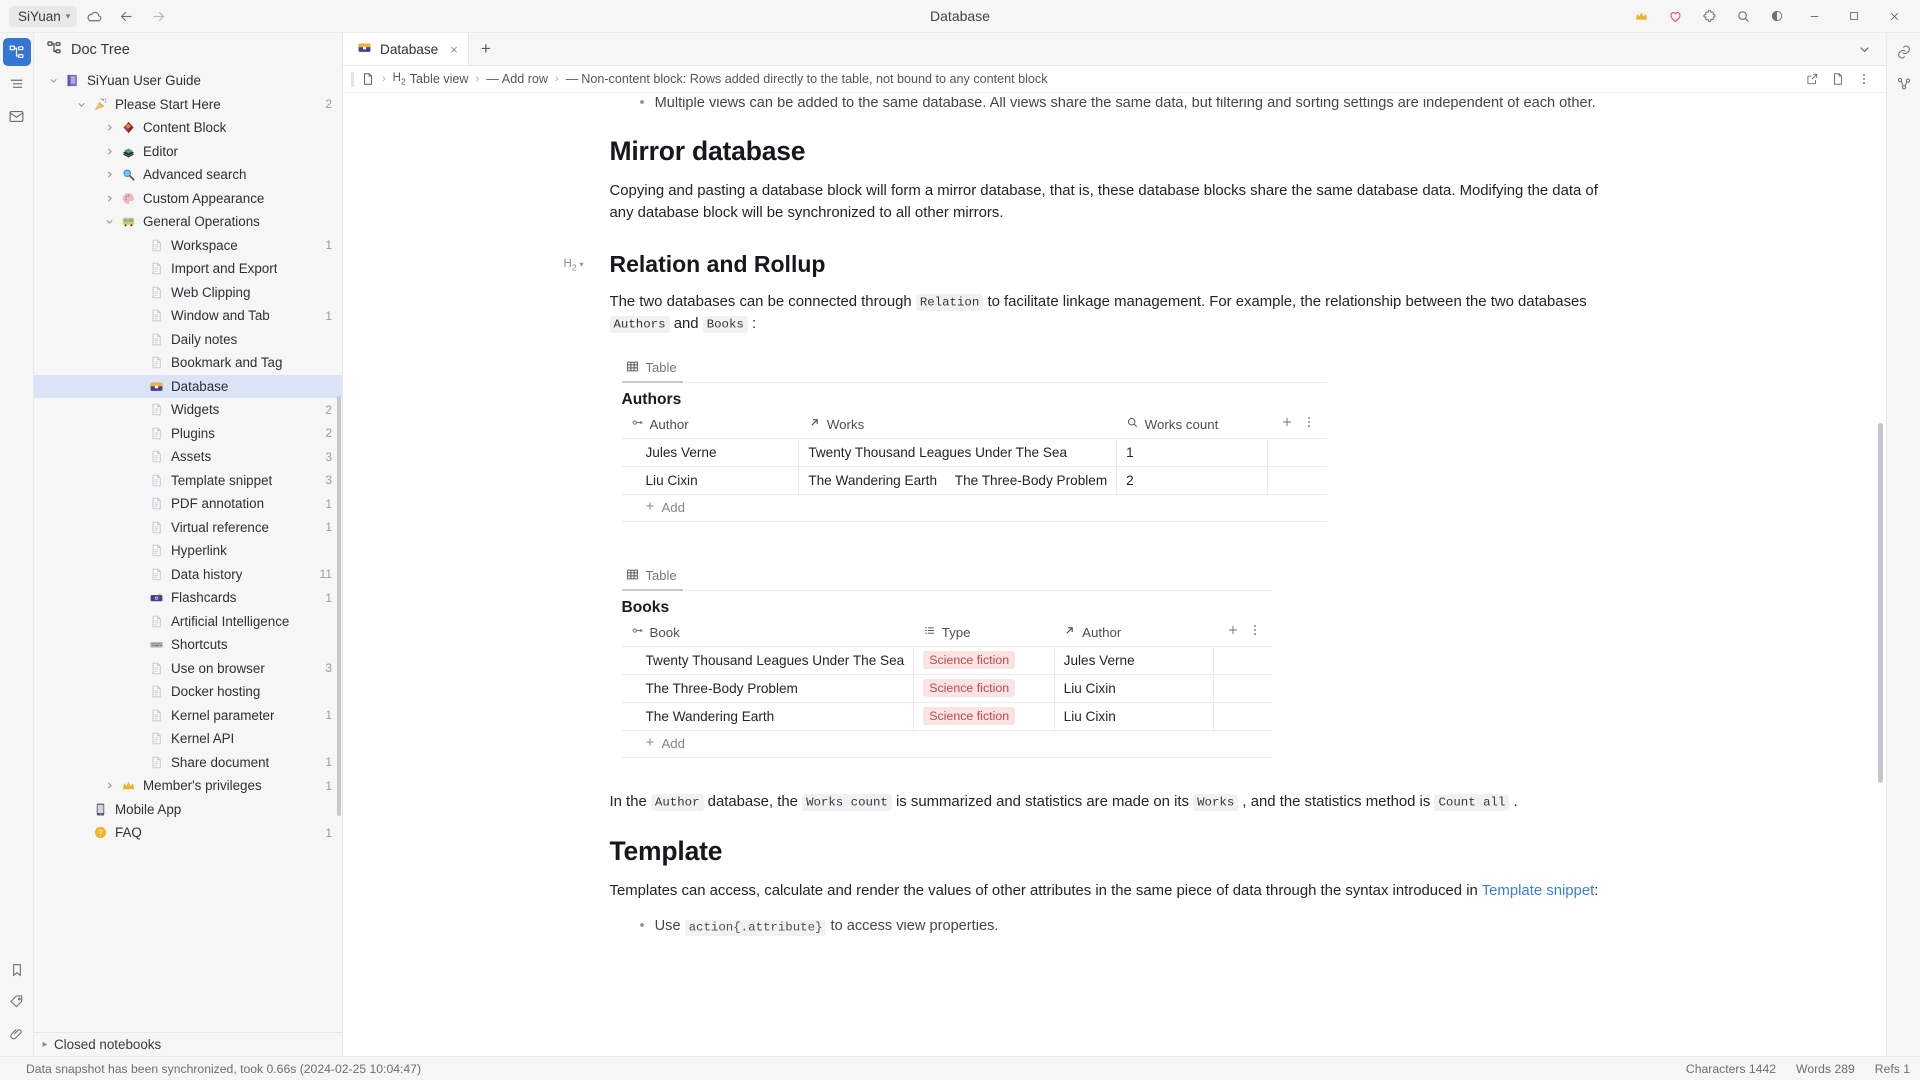 The height and width of the screenshot is (1080, 1920). Describe the element at coordinates (937, 452) in the screenshot. I see `relation-chip: Twenty Thousand Leagues Under The Sea` at that location.